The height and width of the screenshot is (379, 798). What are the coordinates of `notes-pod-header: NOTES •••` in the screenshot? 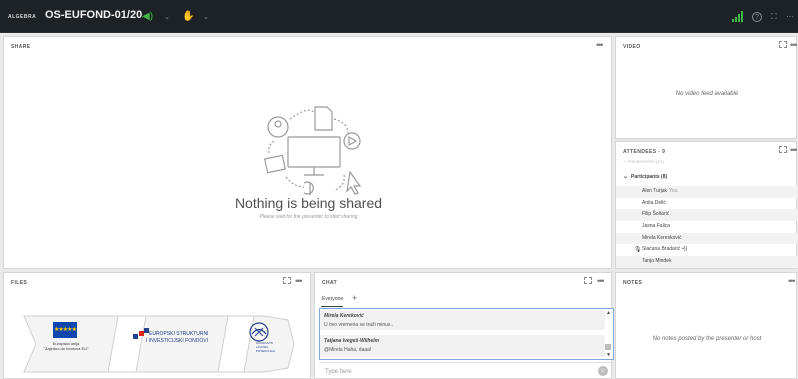 It's located at (706, 282).